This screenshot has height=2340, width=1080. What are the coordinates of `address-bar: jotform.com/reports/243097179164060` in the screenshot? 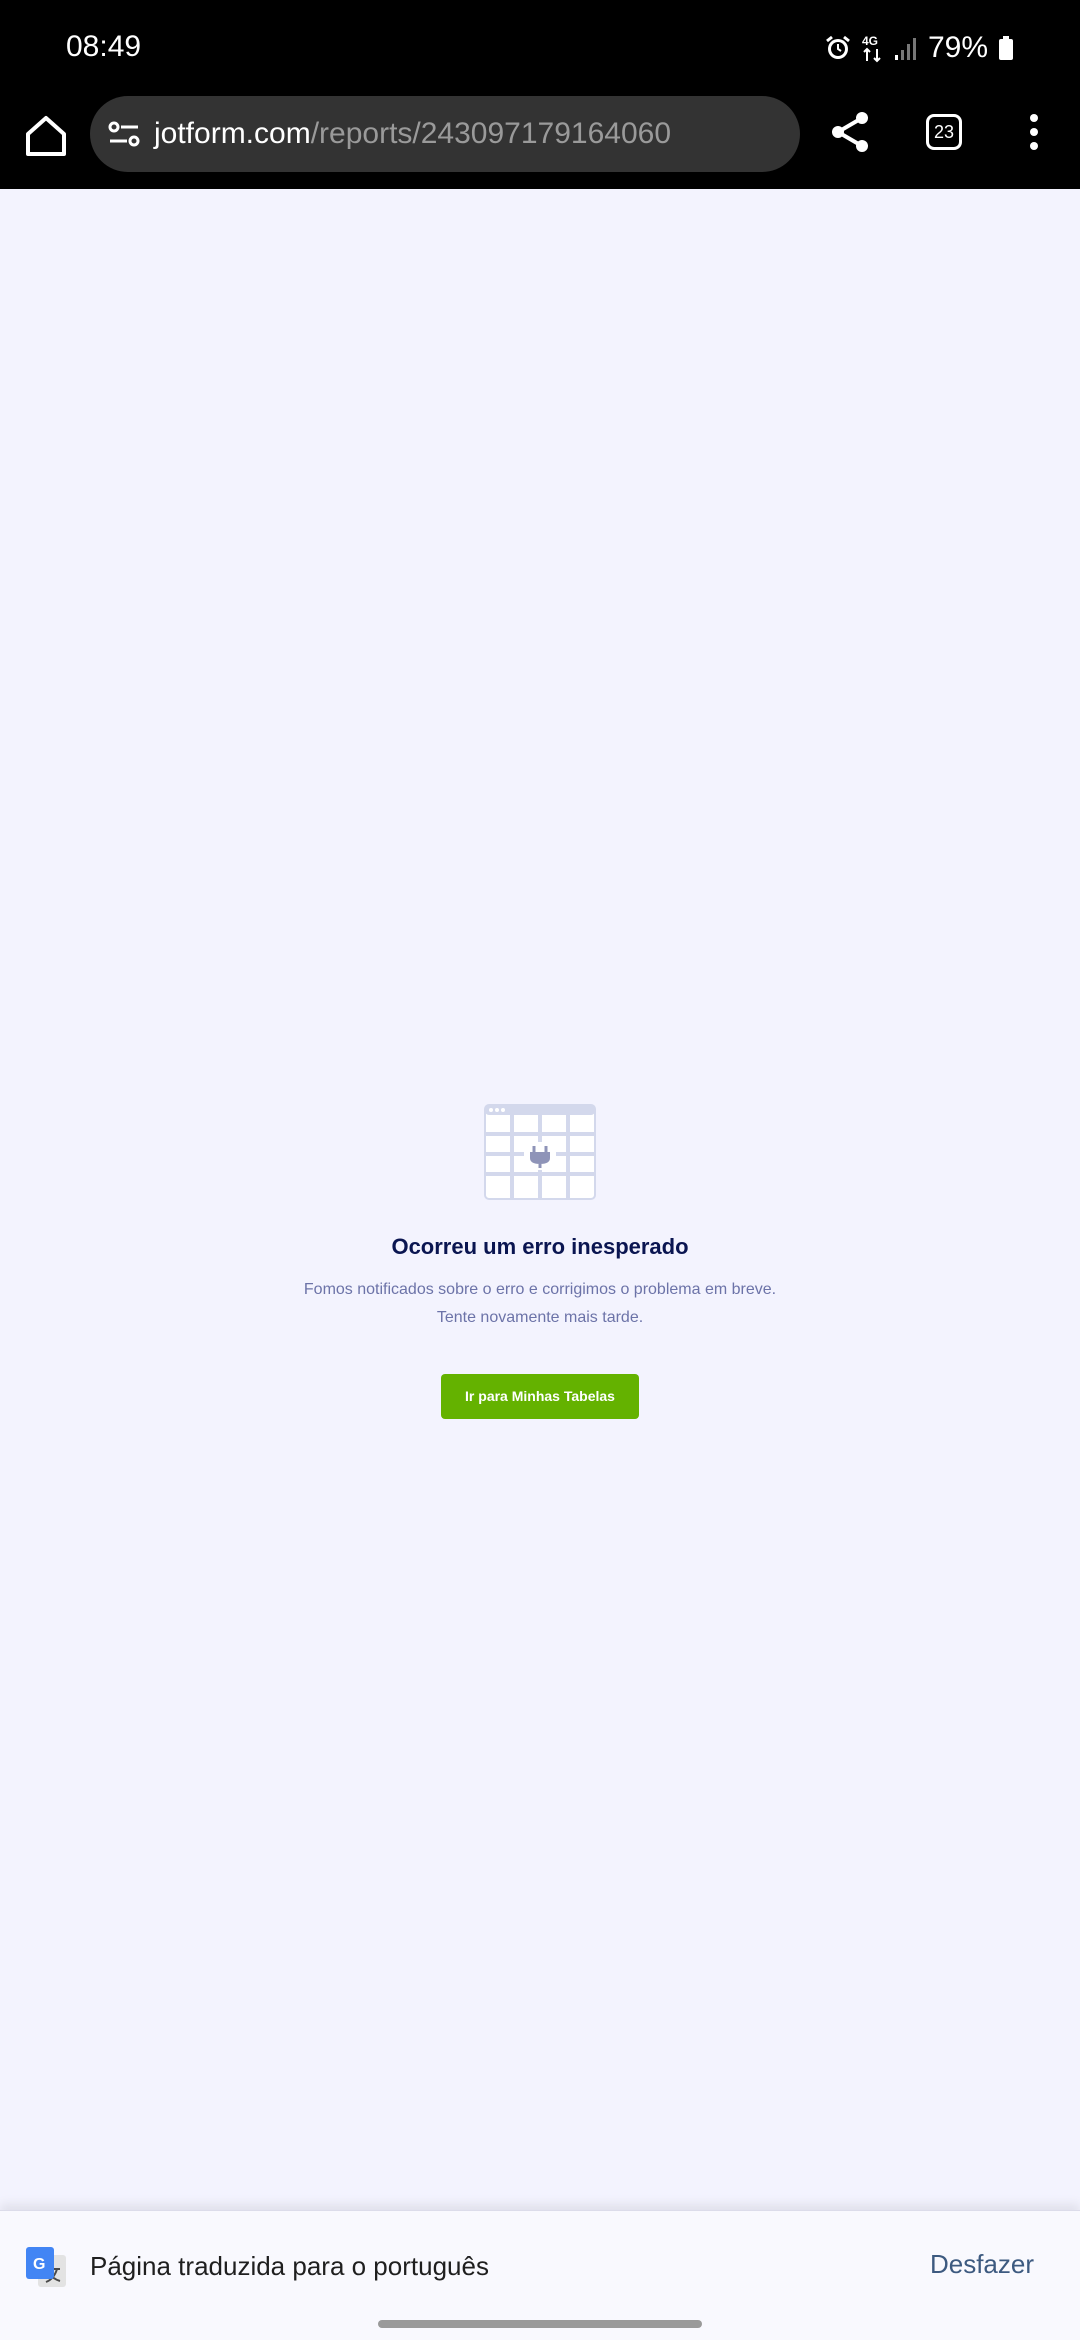 It's located at (445, 134).